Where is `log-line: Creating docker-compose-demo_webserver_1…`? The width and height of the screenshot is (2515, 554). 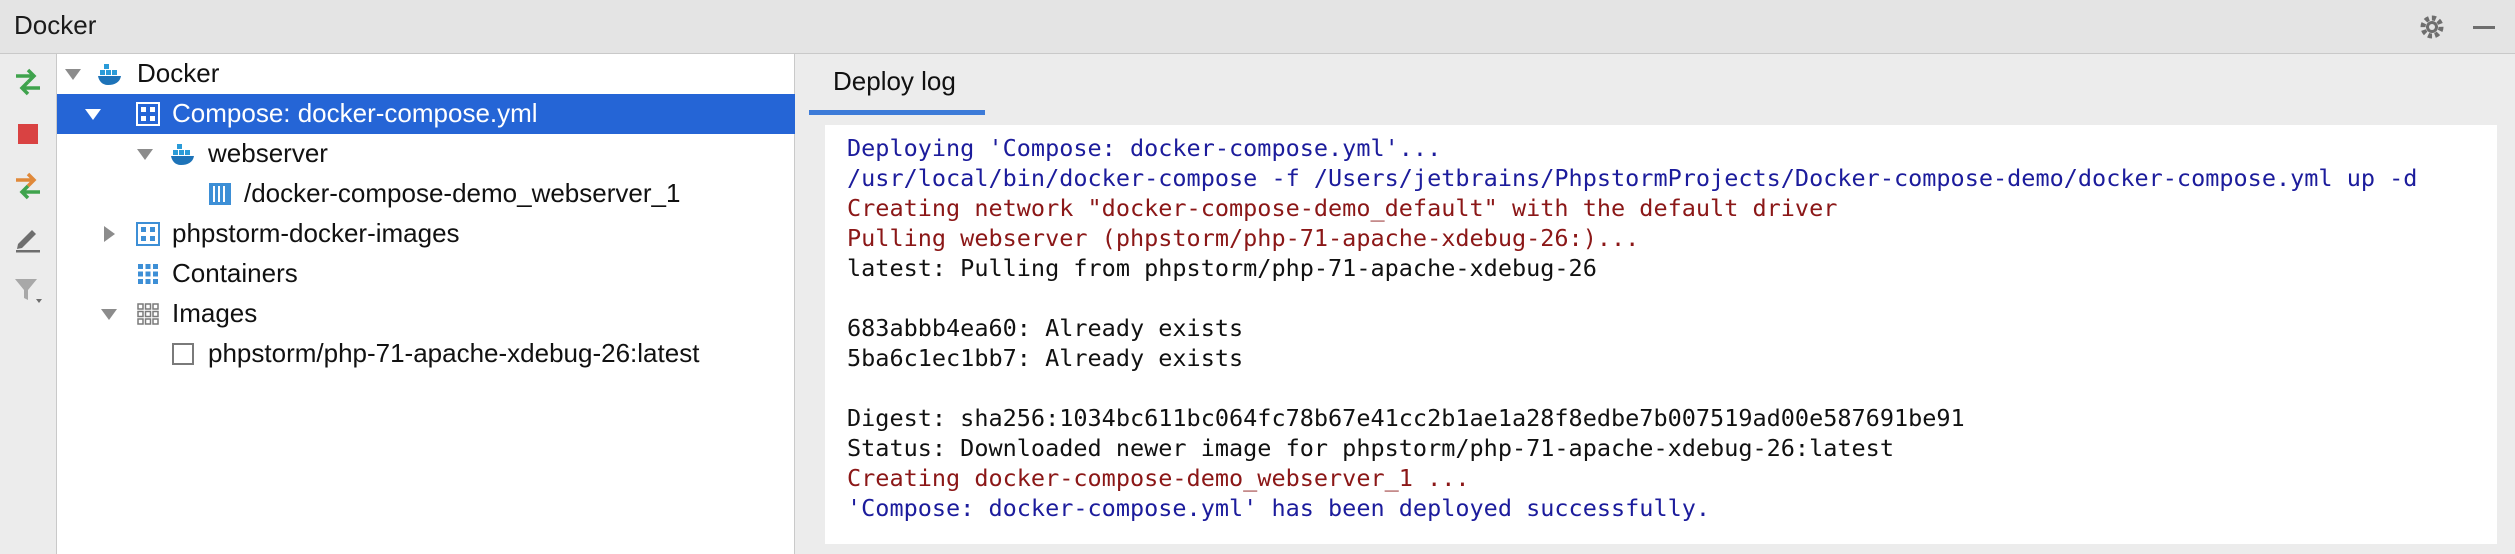 log-line: Creating docker-compose-demo_webserver_1… is located at coordinates (1158, 478).